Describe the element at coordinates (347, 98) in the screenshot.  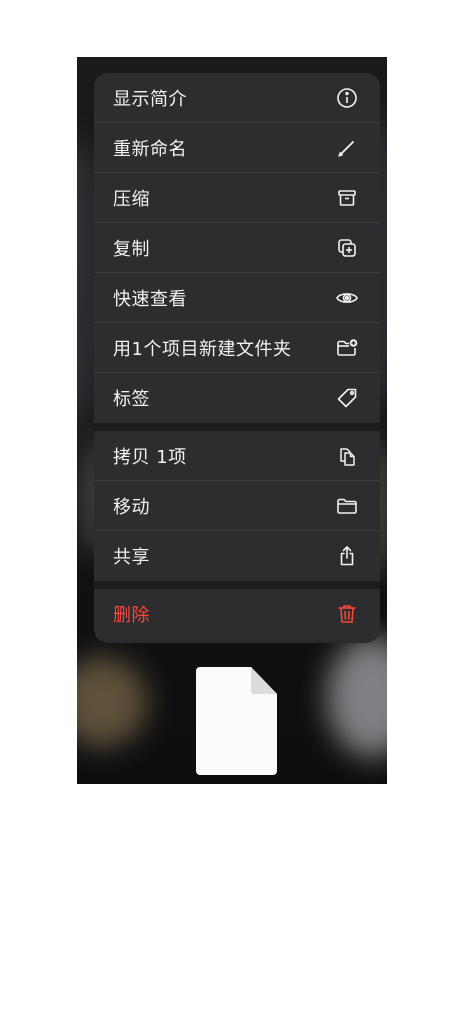
I see `info-circle-icon` at that location.